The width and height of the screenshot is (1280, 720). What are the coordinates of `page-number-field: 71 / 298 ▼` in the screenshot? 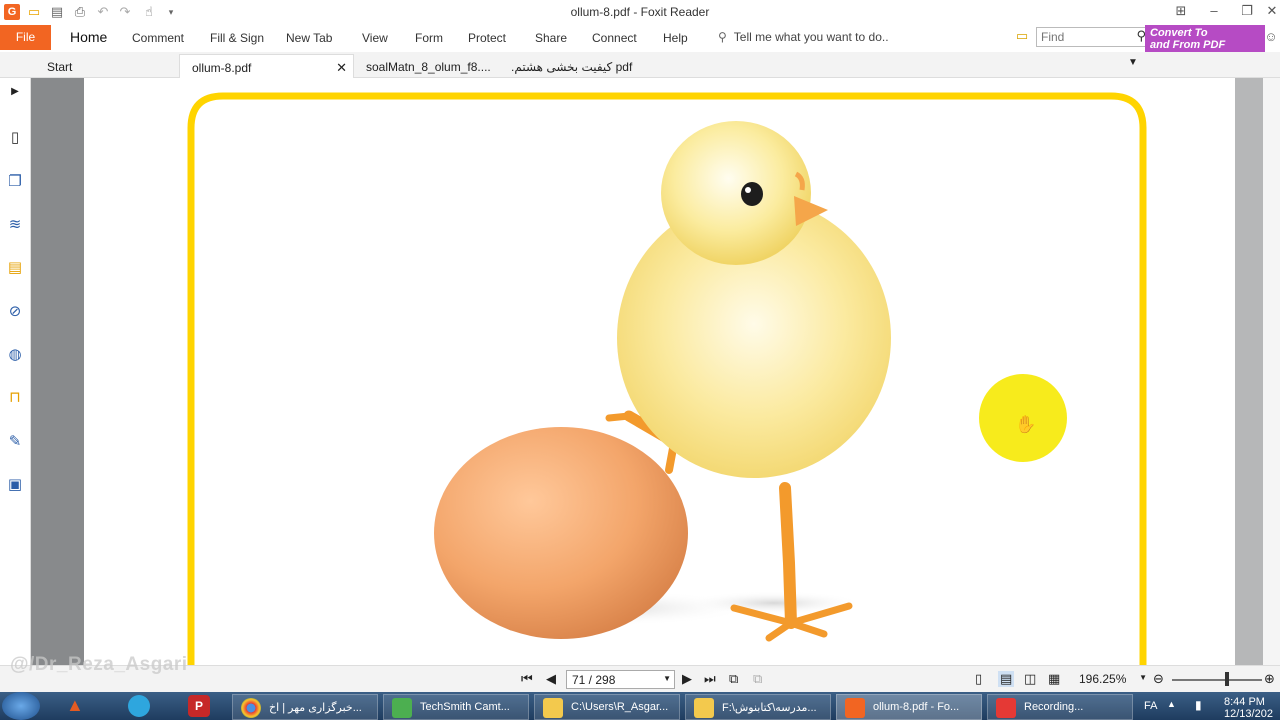 It's located at (620, 679).